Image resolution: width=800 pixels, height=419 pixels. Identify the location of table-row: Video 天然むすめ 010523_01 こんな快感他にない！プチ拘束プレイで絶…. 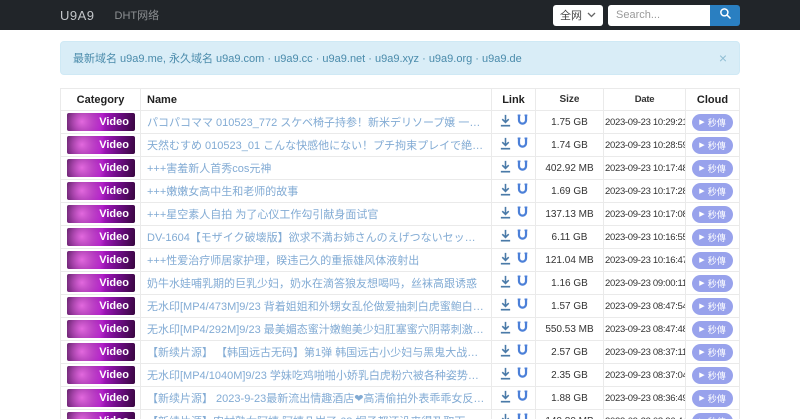
(400, 145).